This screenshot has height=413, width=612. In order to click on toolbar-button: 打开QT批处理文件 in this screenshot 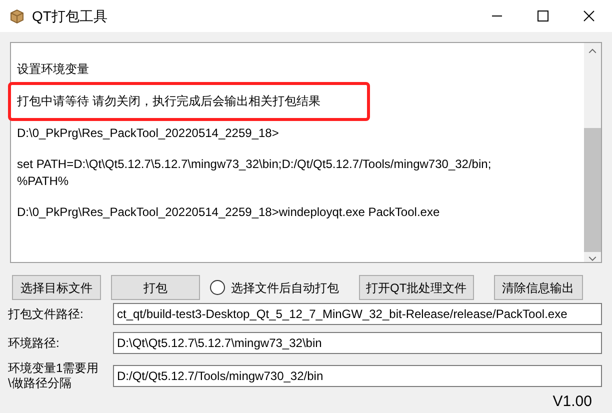, I will do `click(416, 287)`.